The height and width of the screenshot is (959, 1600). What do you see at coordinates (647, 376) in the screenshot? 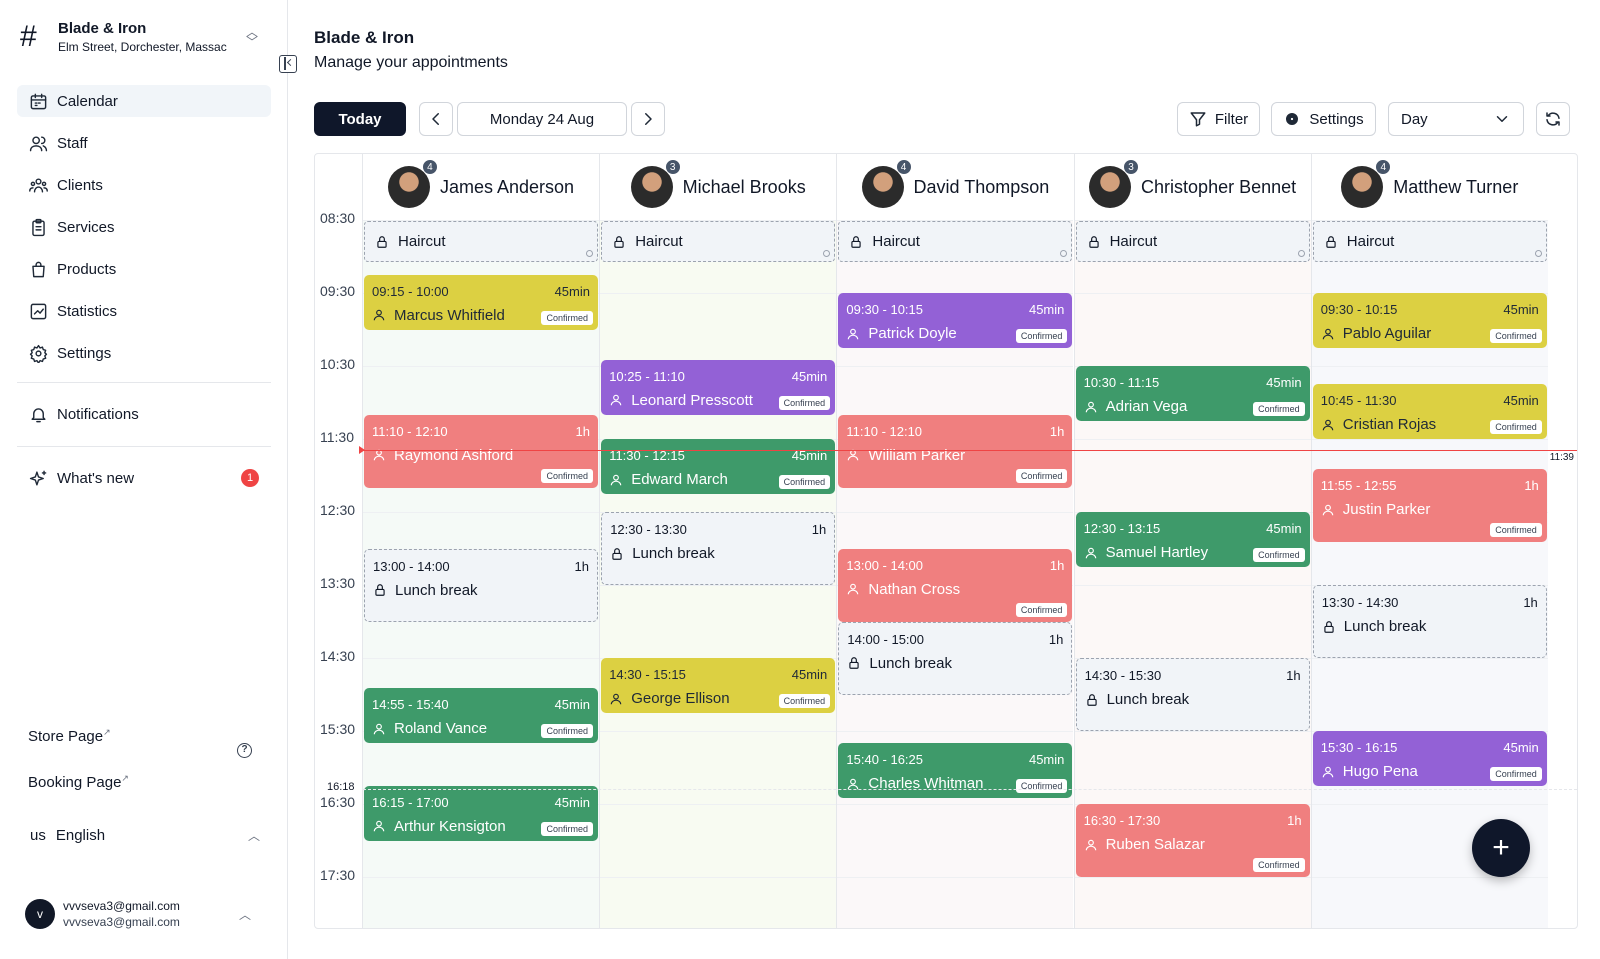
I see `appointment-time: 10:25 - 11:10` at bounding box center [647, 376].